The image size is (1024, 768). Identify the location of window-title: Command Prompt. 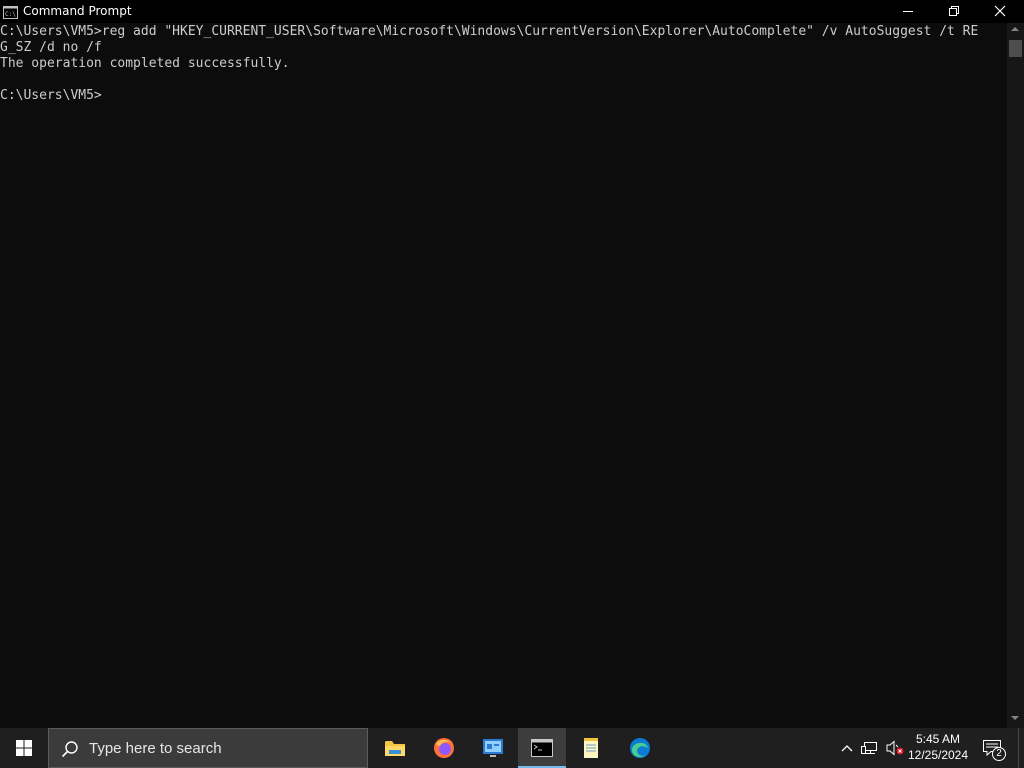
(77, 11).